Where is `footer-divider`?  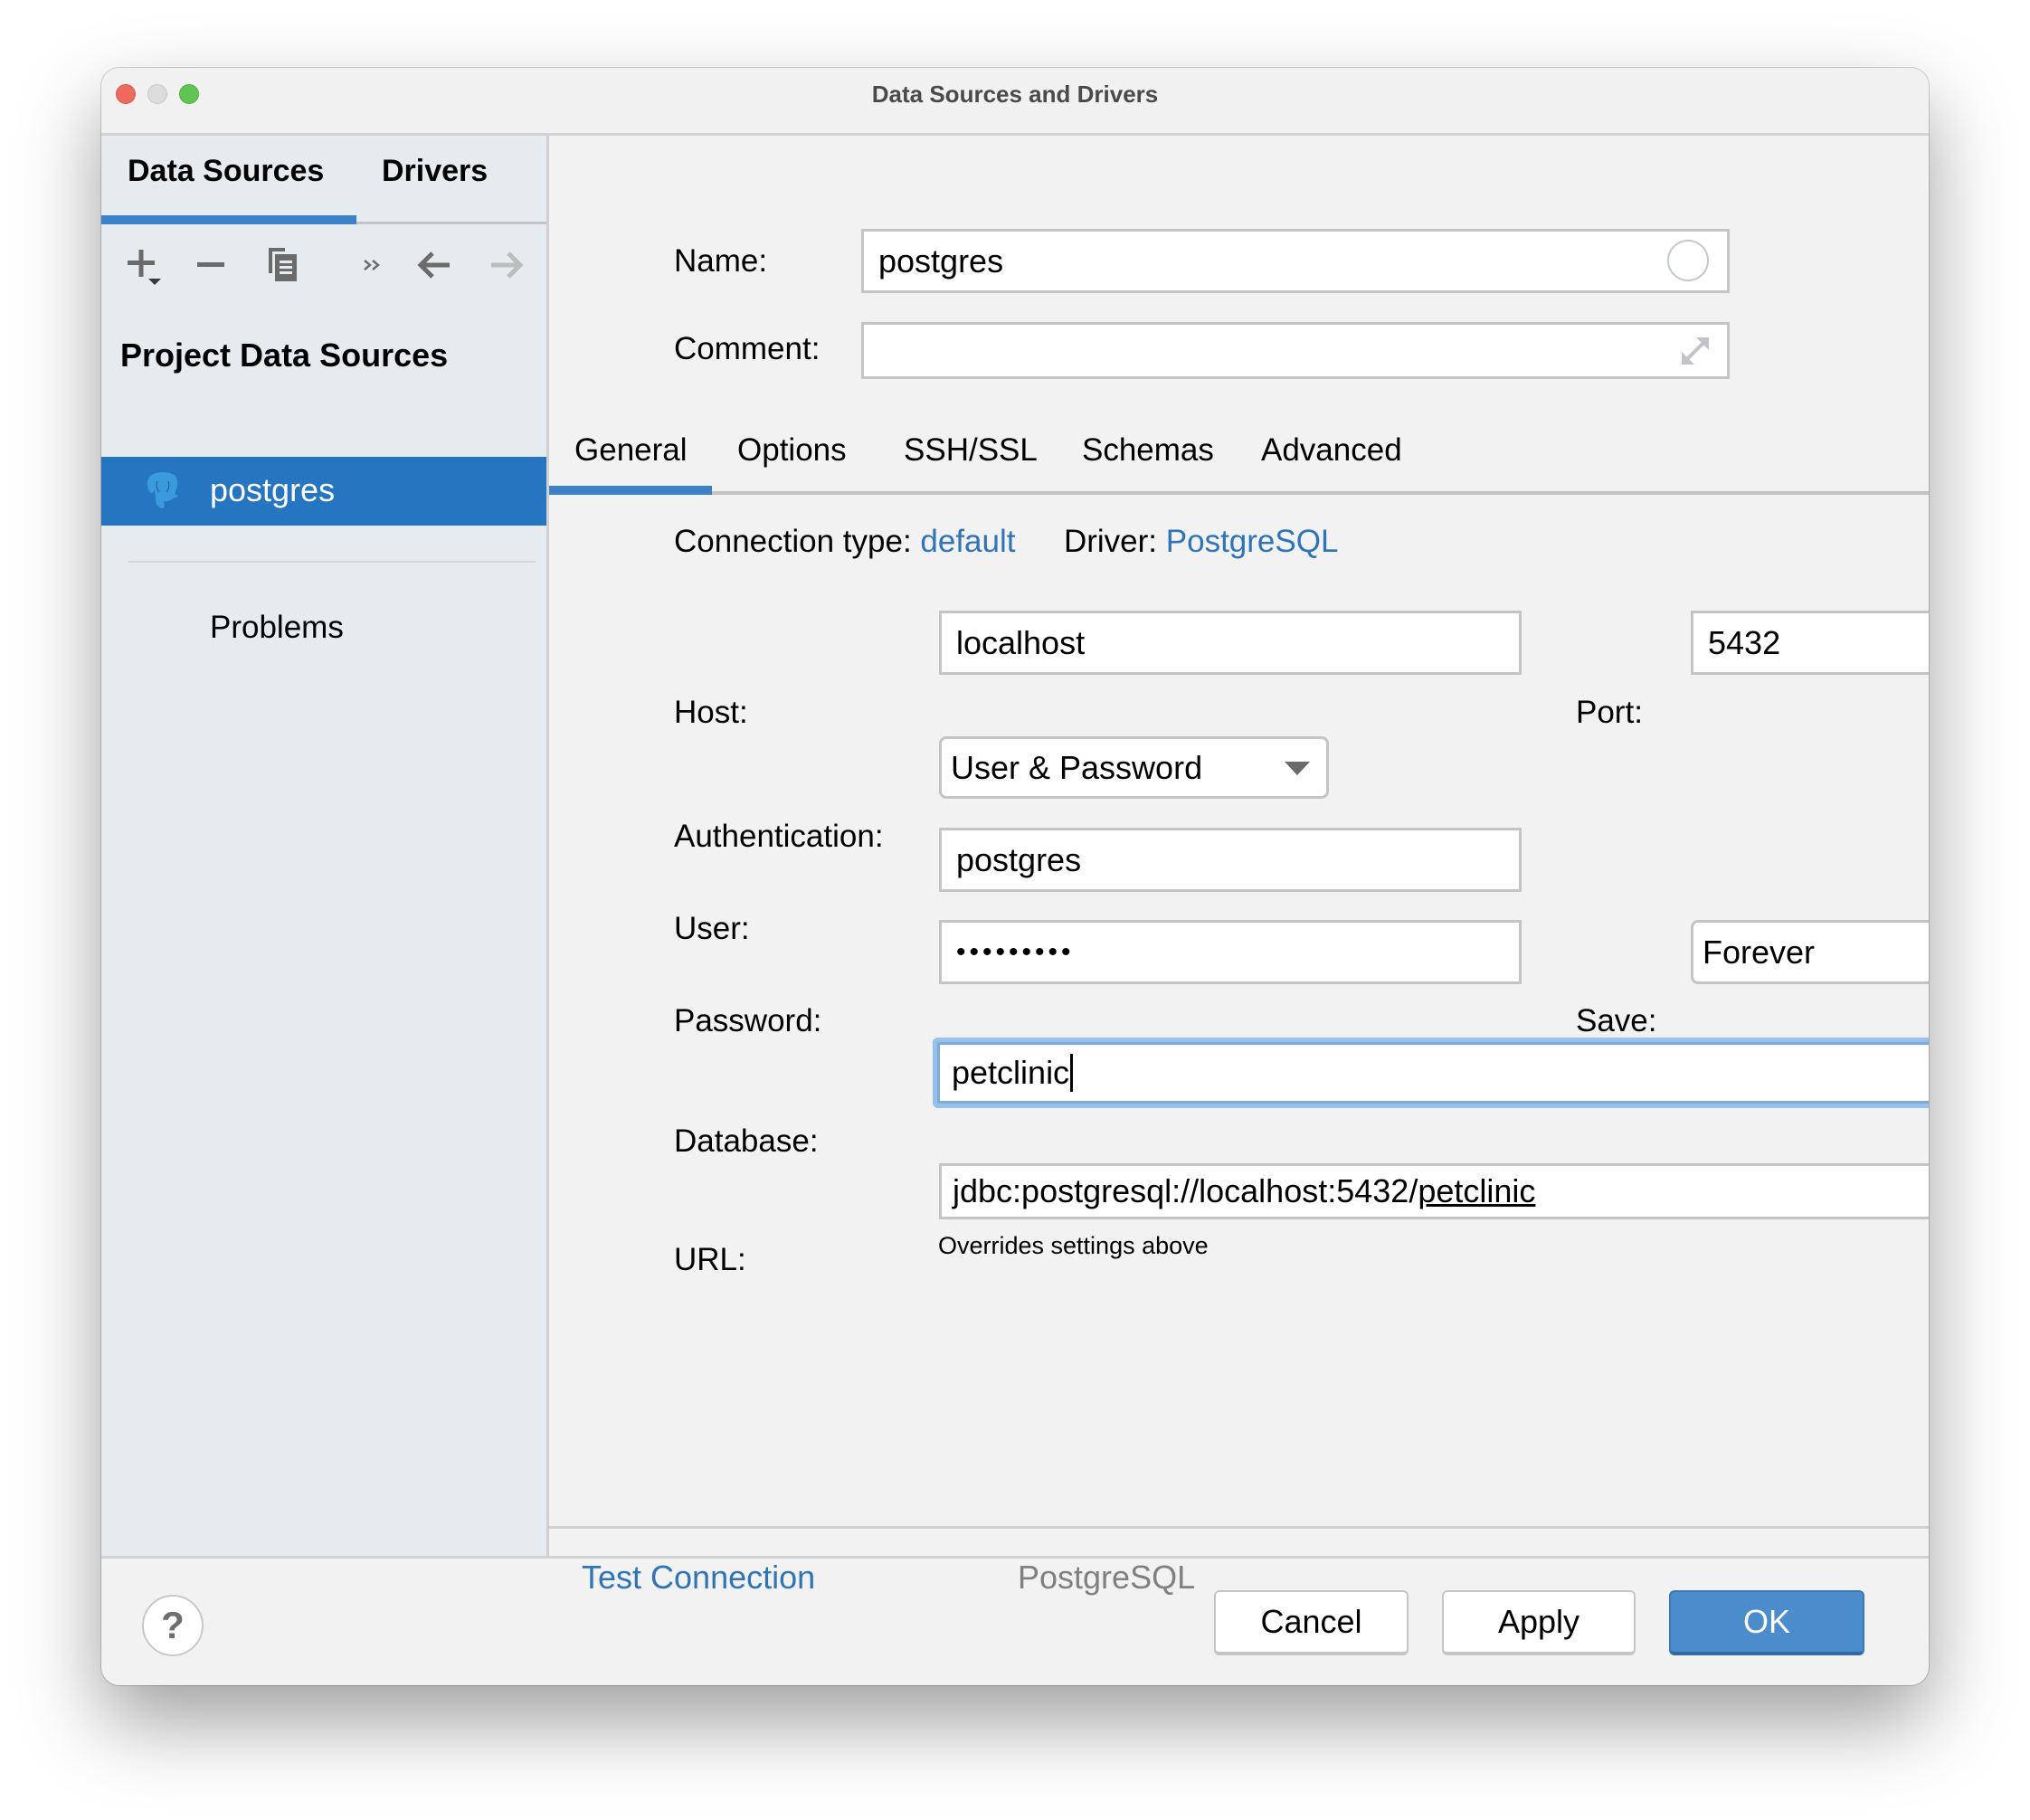
footer-divider is located at coordinates (1015, 1557).